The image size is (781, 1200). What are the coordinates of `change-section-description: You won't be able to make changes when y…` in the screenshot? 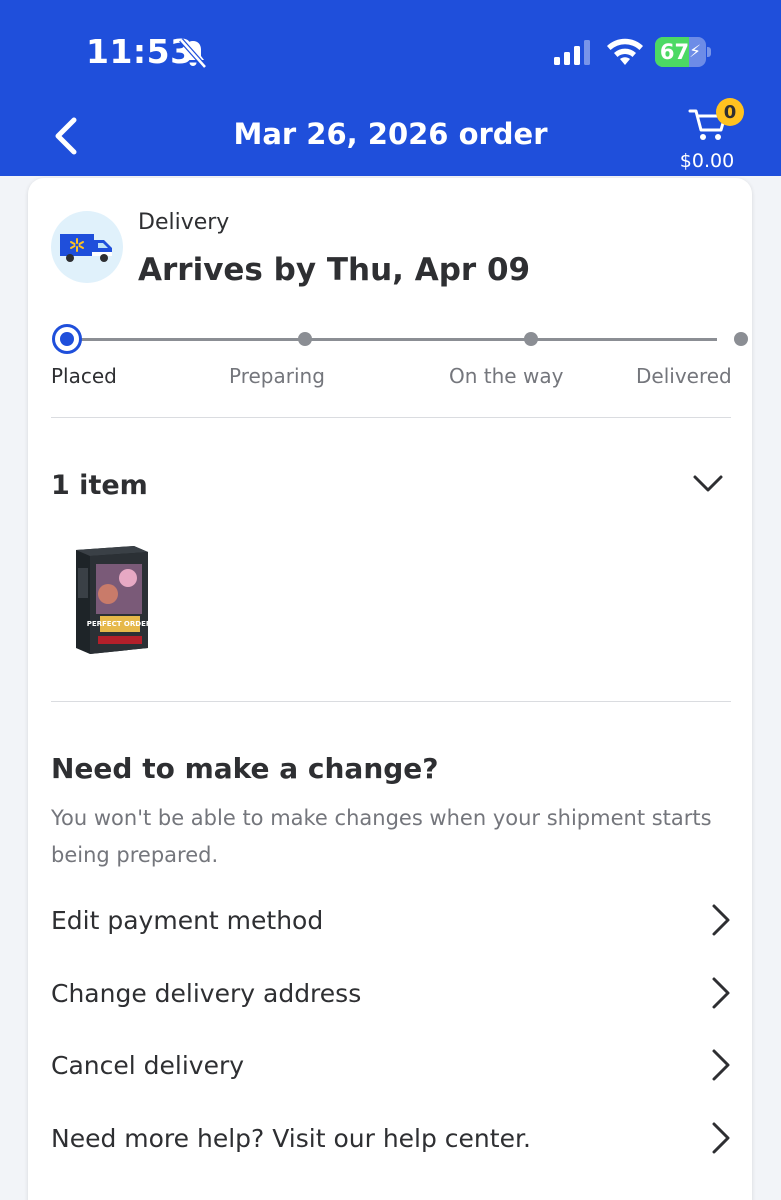 It's located at (381, 836).